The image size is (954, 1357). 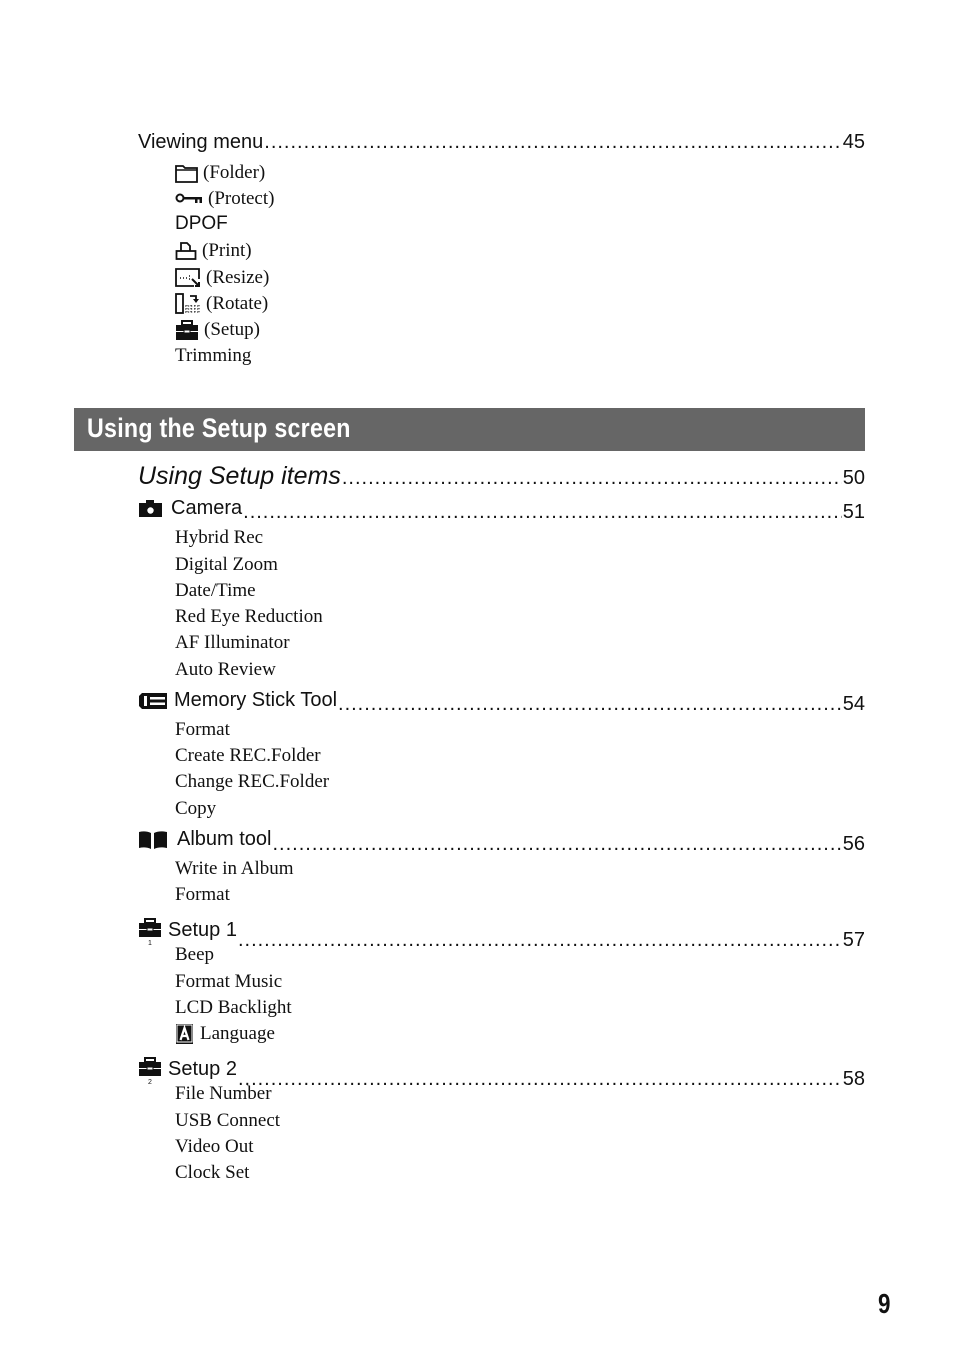 What do you see at coordinates (219, 428) in the screenshot?
I see `section-title: Using the Setup screen` at bounding box center [219, 428].